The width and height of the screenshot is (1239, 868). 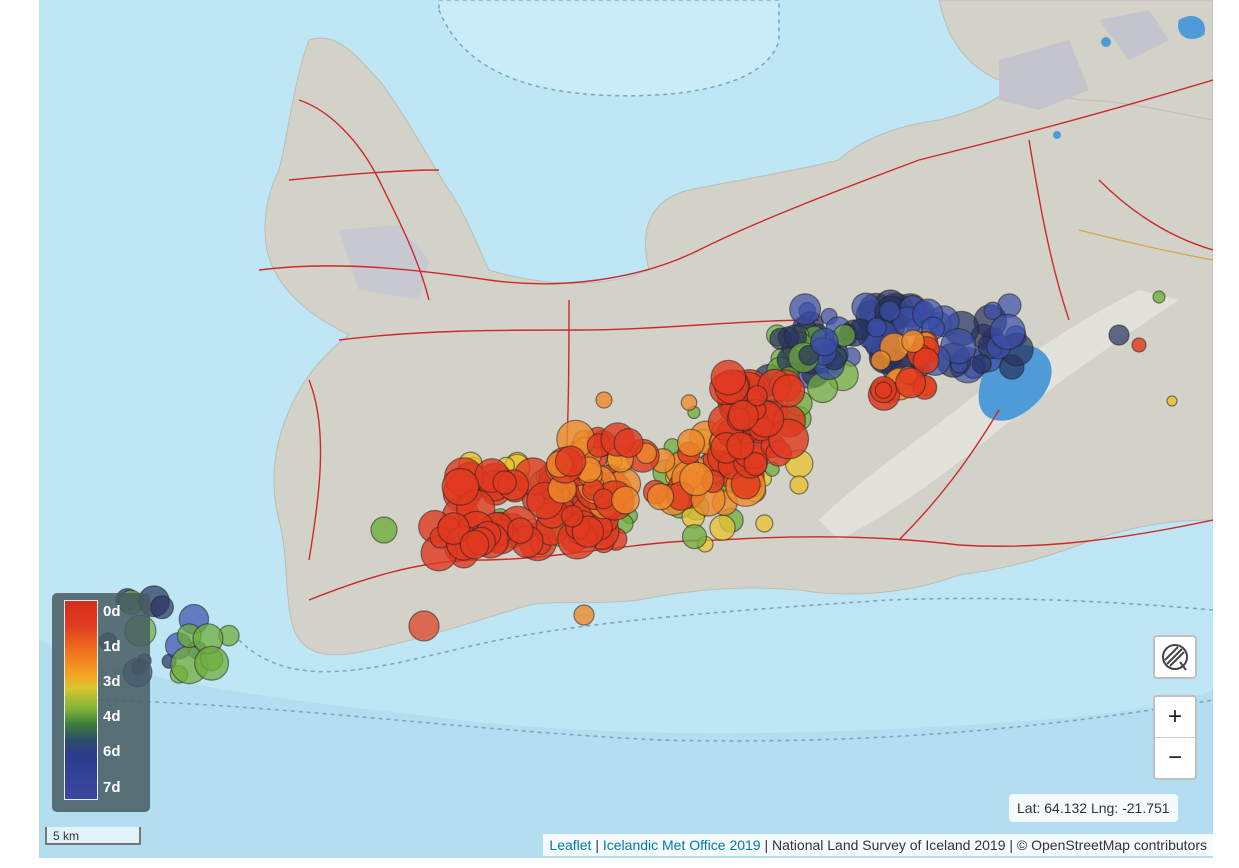 I want to click on layers-icon, so click(x=1175, y=657).